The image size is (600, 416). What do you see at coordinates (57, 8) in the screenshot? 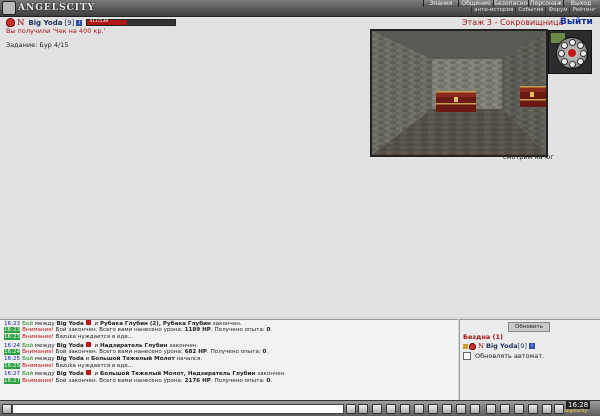
I see `logo-text: ANGELSCITY` at bounding box center [57, 8].